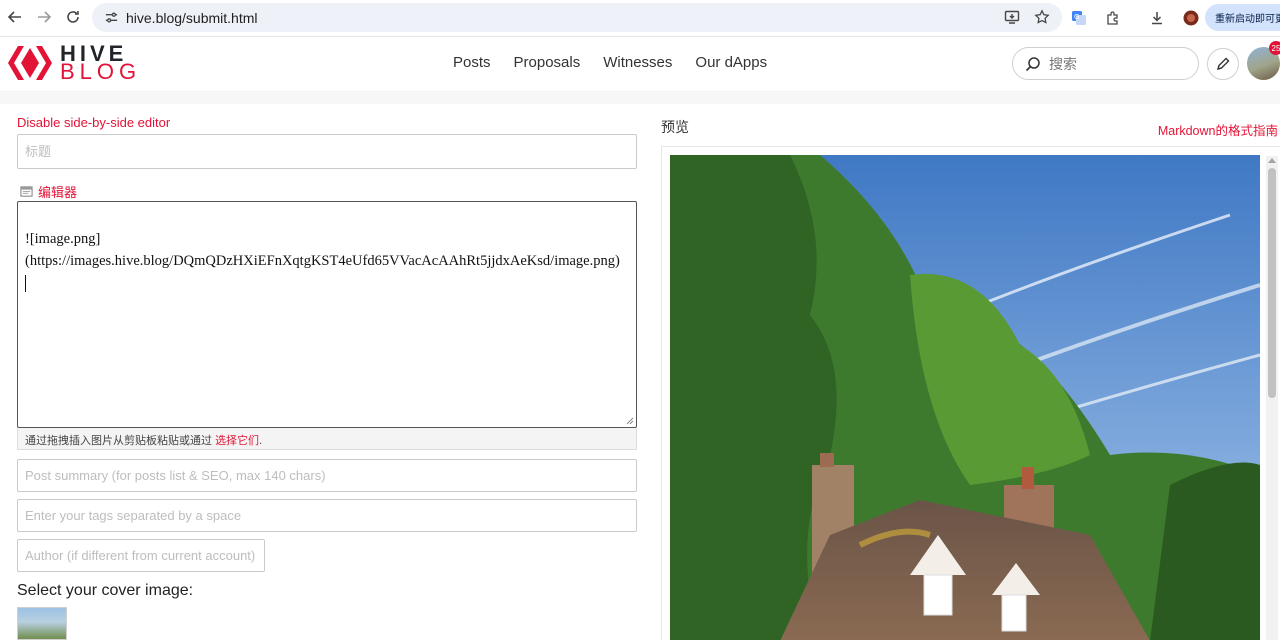 This screenshot has height=640, width=1280. I want to click on header-divider-band, so click(640, 98).